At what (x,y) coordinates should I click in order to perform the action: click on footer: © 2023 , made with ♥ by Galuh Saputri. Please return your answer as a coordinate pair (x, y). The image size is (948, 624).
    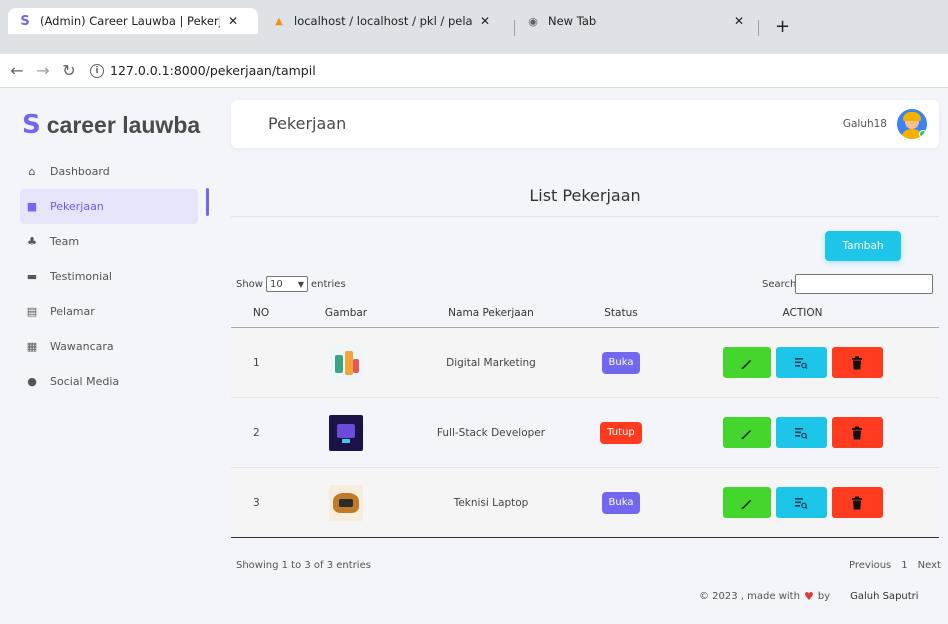
    Looking at the image, I should click on (809, 596).